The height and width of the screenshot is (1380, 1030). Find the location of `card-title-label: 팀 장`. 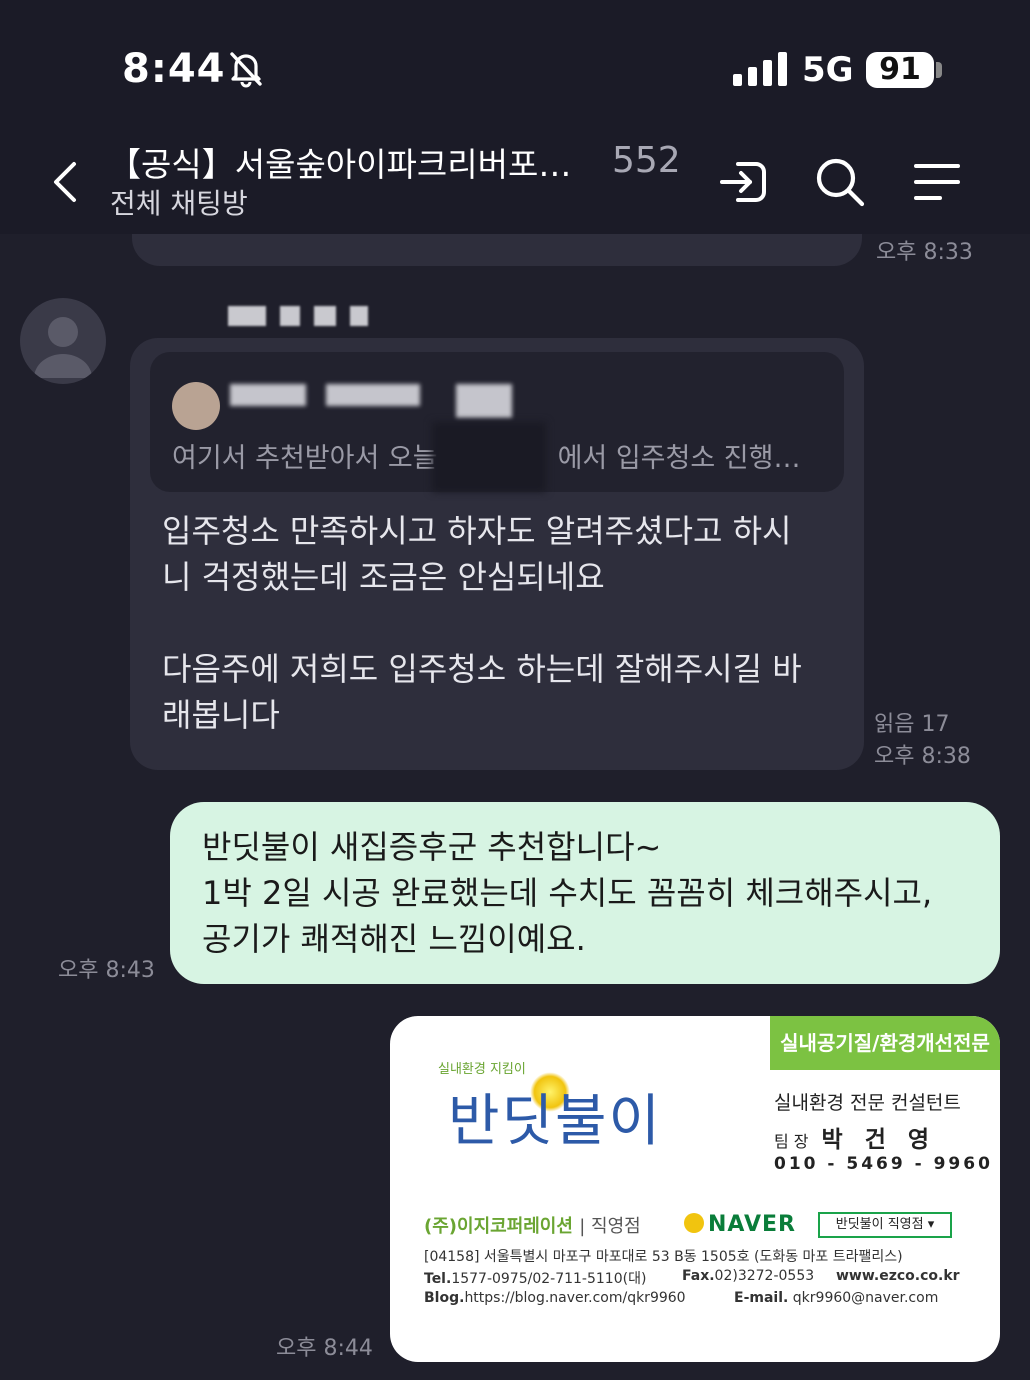

card-title-label: 팀 장 is located at coordinates (791, 1141).